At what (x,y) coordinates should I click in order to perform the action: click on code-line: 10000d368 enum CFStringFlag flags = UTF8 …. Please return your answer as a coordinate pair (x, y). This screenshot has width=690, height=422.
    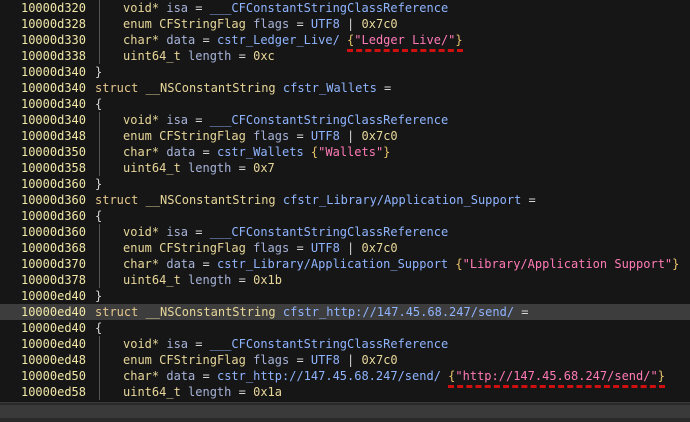
    Looking at the image, I should click on (345, 248).